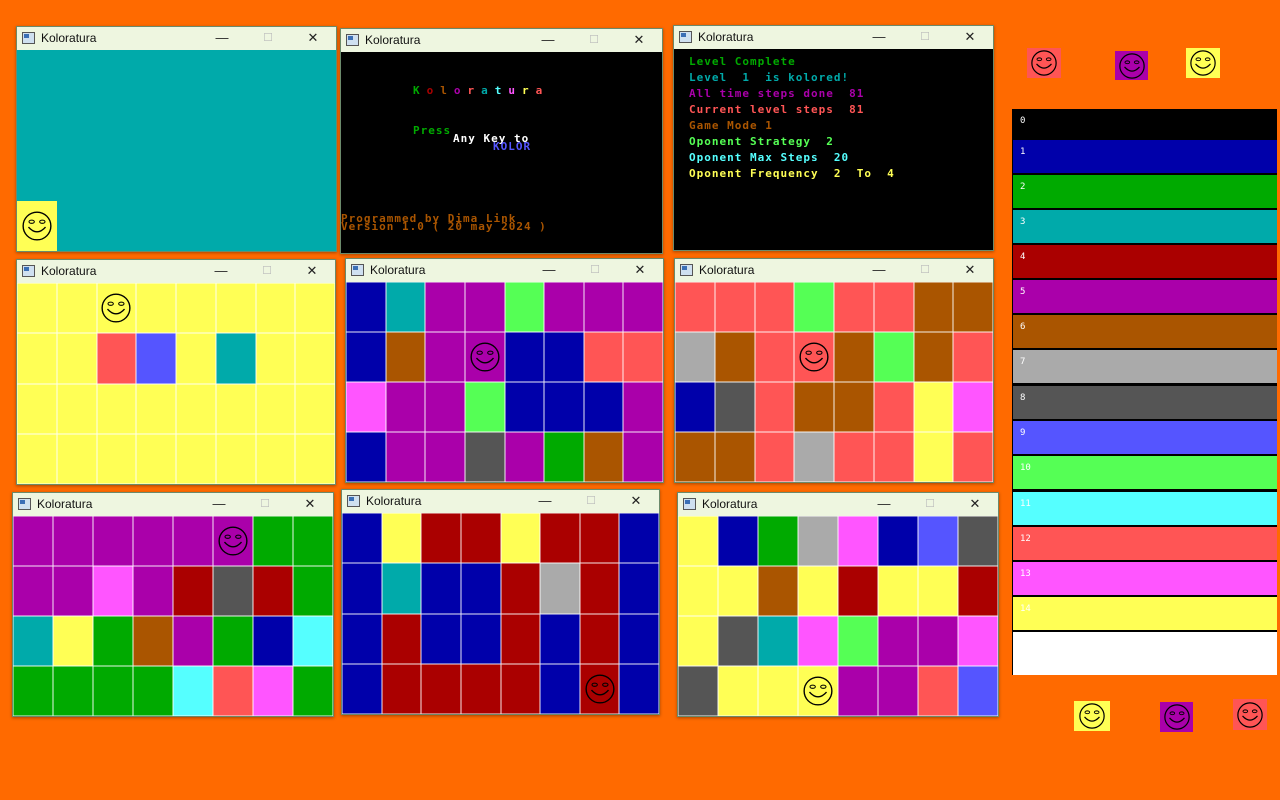 Image resolution: width=1280 pixels, height=800 pixels. What do you see at coordinates (176, 139) in the screenshot?
I see `game-window-board-1: Koloratura — ☐ ✕` at bounding box center [176, 139].